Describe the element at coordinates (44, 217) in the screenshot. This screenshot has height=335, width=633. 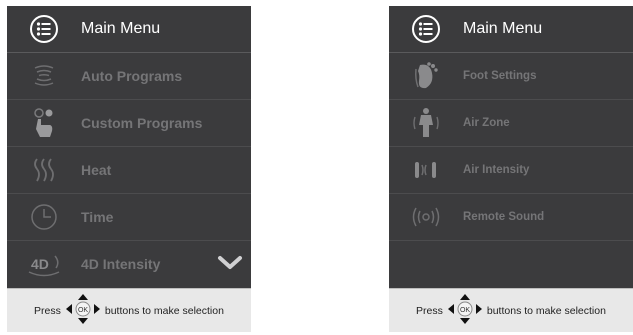
I see `clock-icon` at that location.